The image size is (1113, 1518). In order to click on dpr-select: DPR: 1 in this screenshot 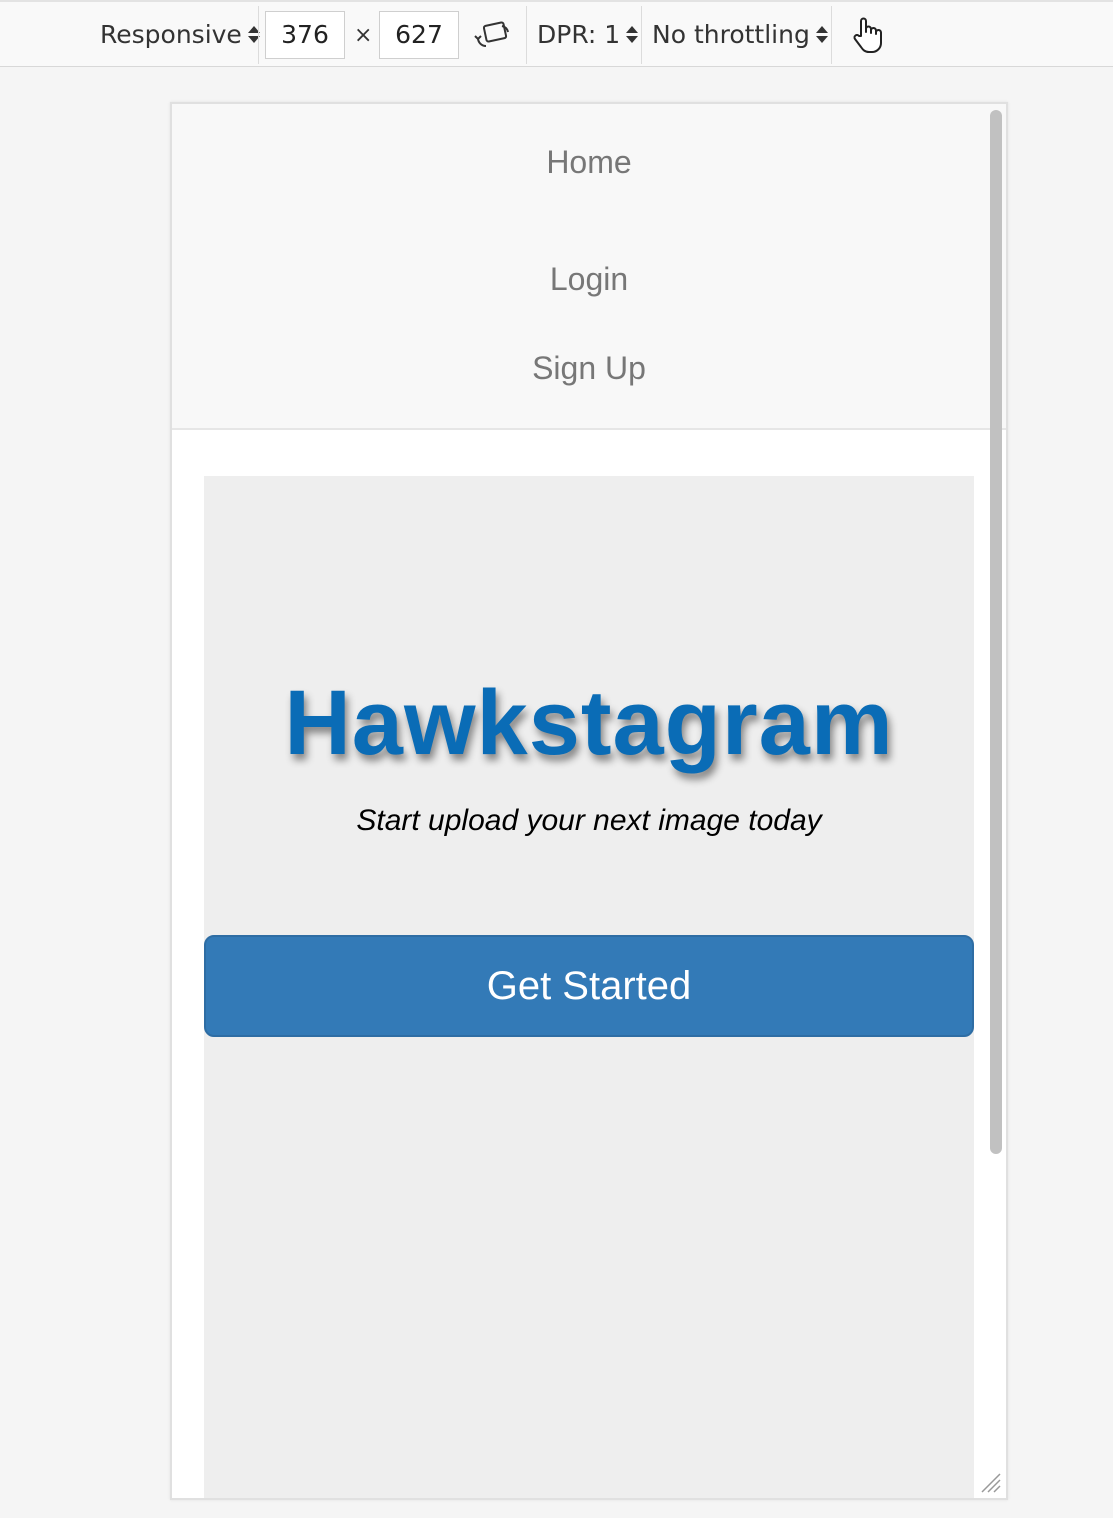, I will do `click(588, 34)`.